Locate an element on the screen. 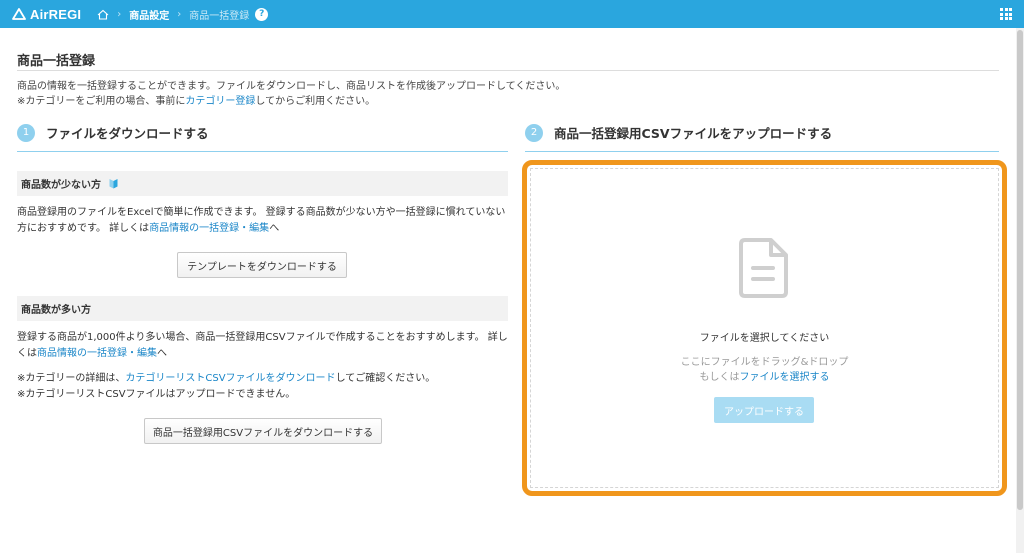  app-grid-icon is located at coordinates (1006, 14).